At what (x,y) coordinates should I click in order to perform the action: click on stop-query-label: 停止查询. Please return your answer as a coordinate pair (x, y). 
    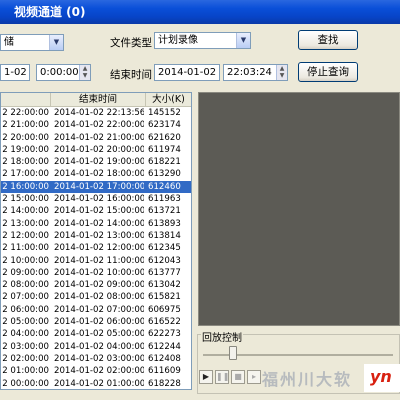
    Looking at the image, I should click on (328, 72).